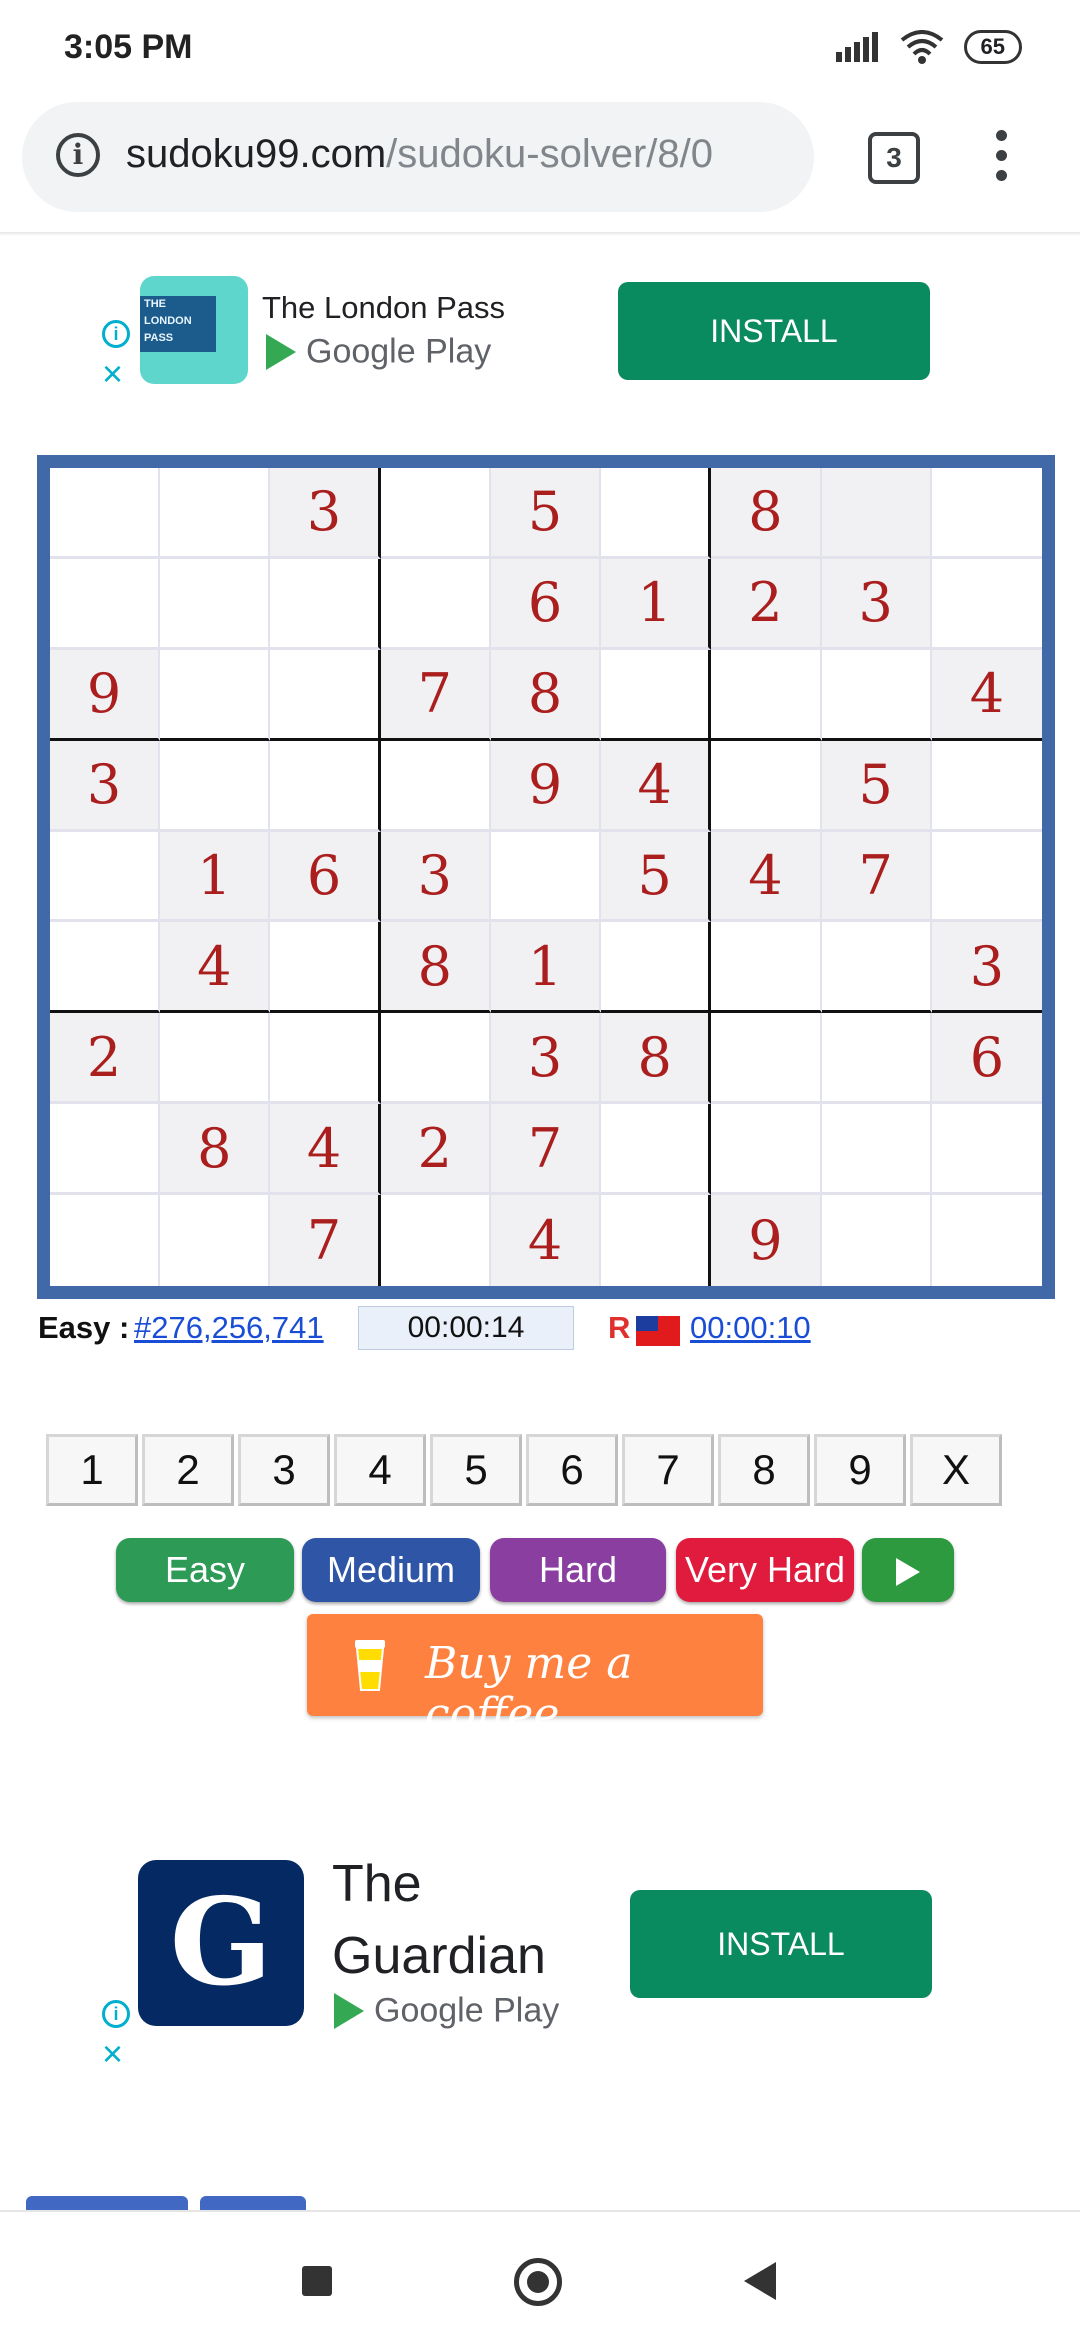 Image resolution: width=1080 pixels, height=2342 pixels. Describe the element at coordinates (105, 1240) in the screenshot. I see `sudoku-cell-r9-c1` at that location.